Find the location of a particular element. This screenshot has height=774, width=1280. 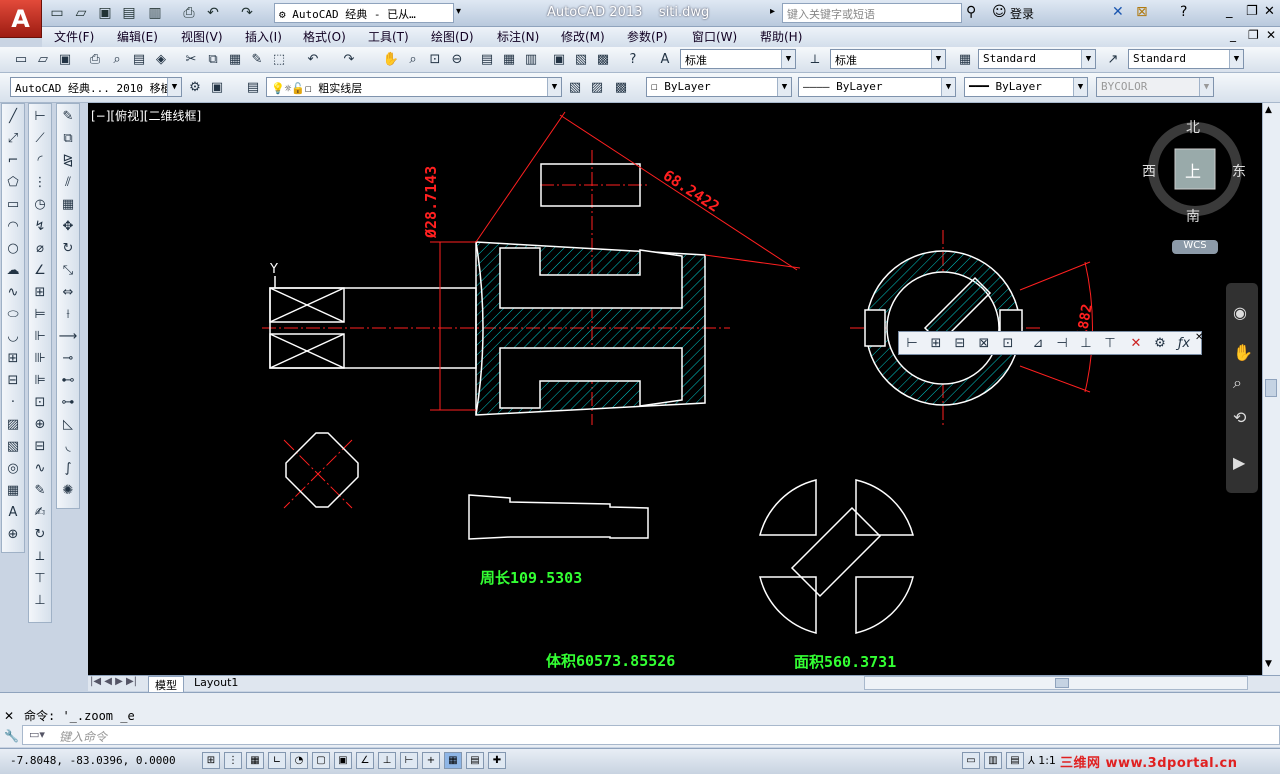

pan-icon: ✋ is located at coordinates (391, 59).